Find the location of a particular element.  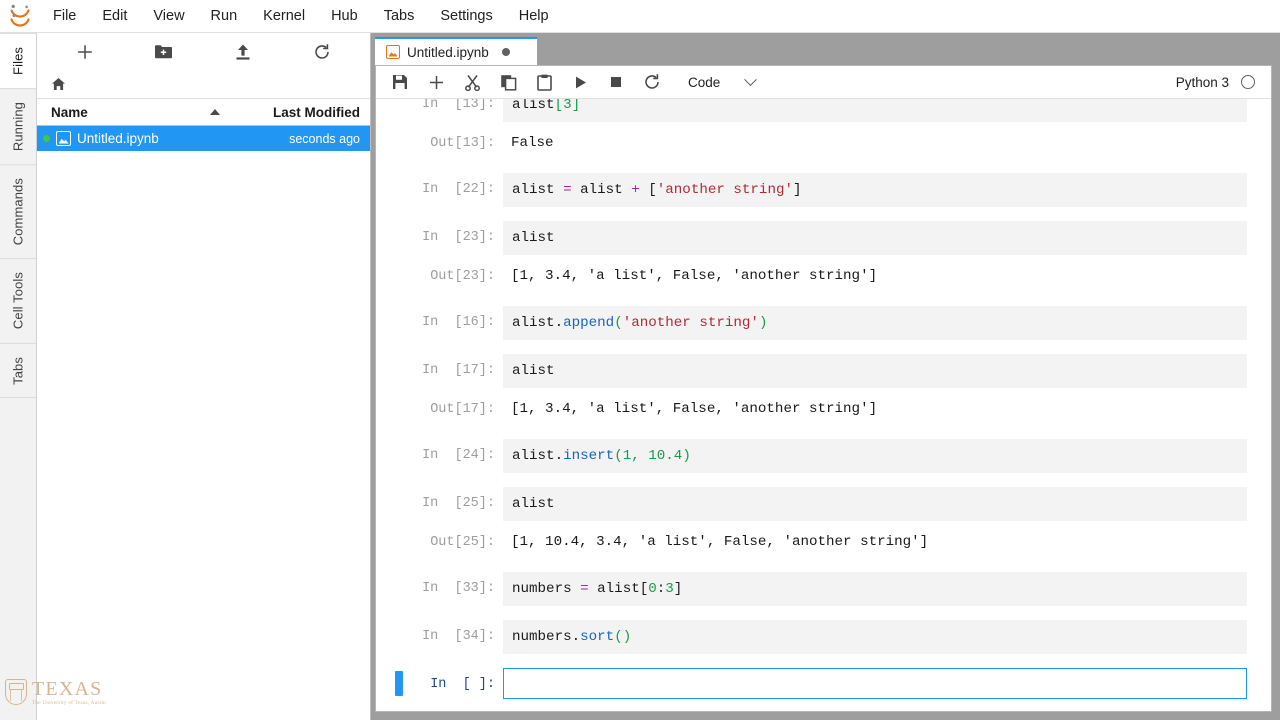

upload-button is located at coordinates (243, 52).